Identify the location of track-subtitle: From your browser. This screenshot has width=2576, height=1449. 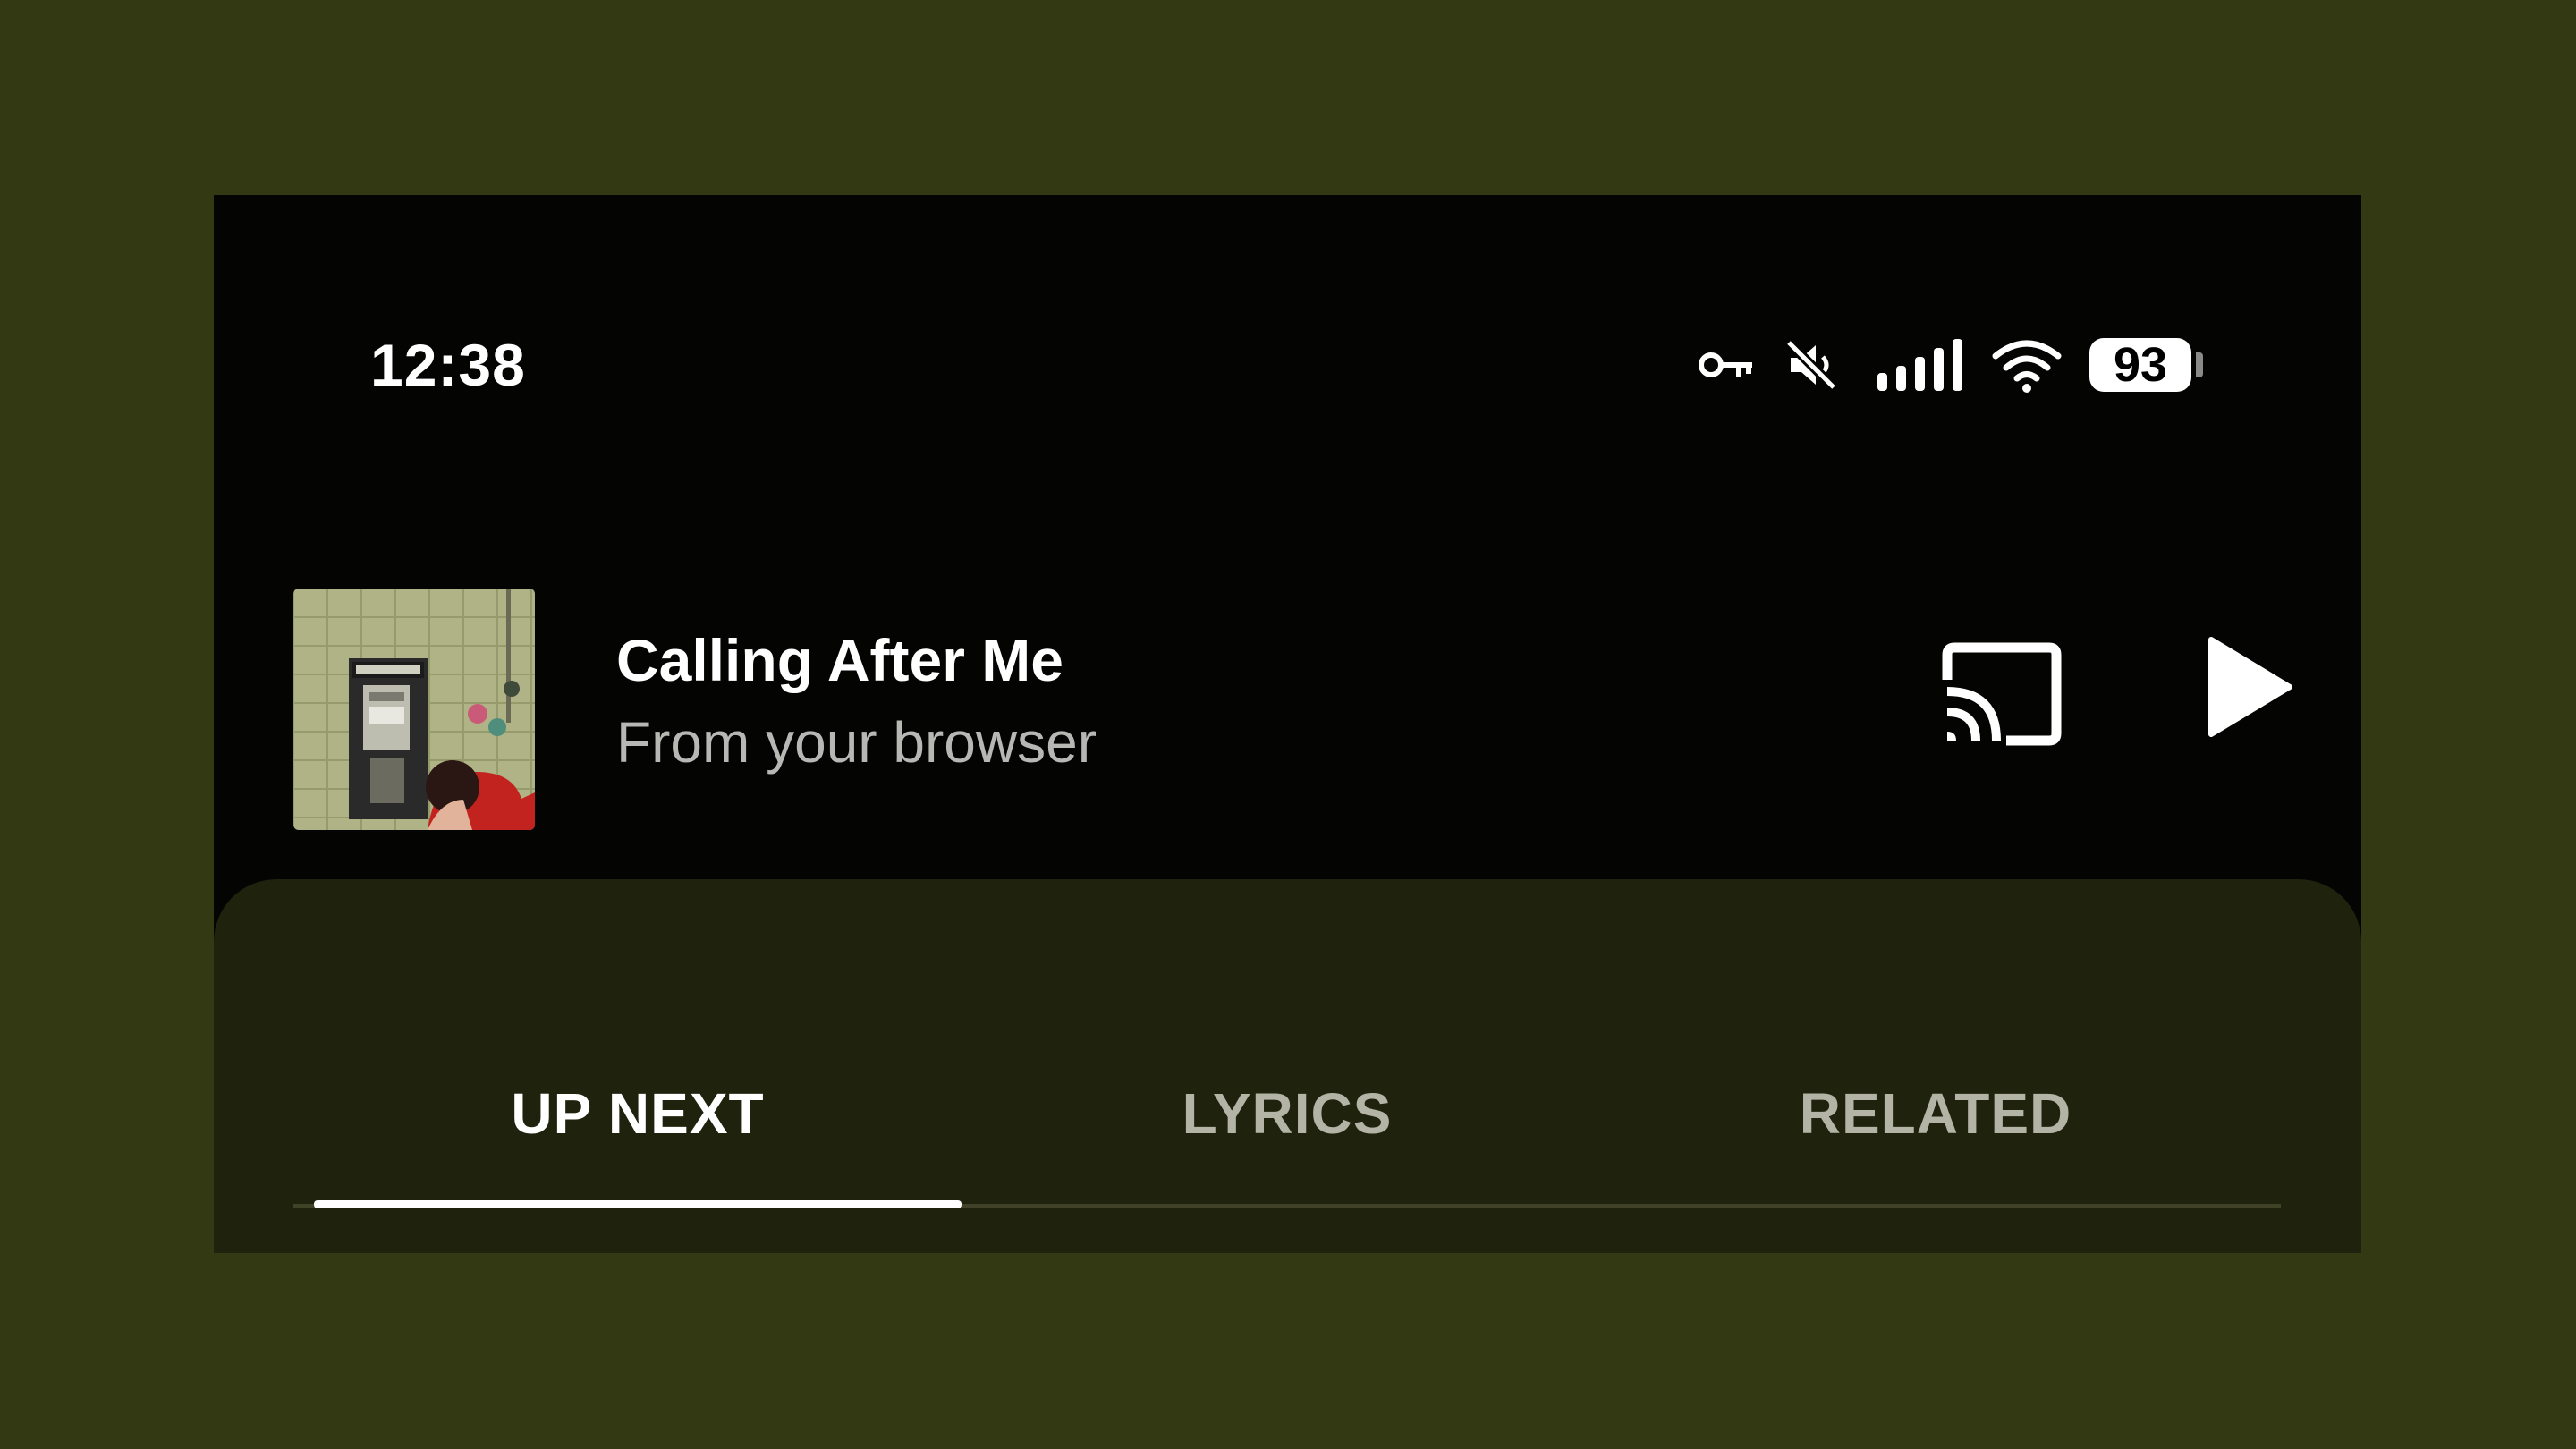
(856, 742).